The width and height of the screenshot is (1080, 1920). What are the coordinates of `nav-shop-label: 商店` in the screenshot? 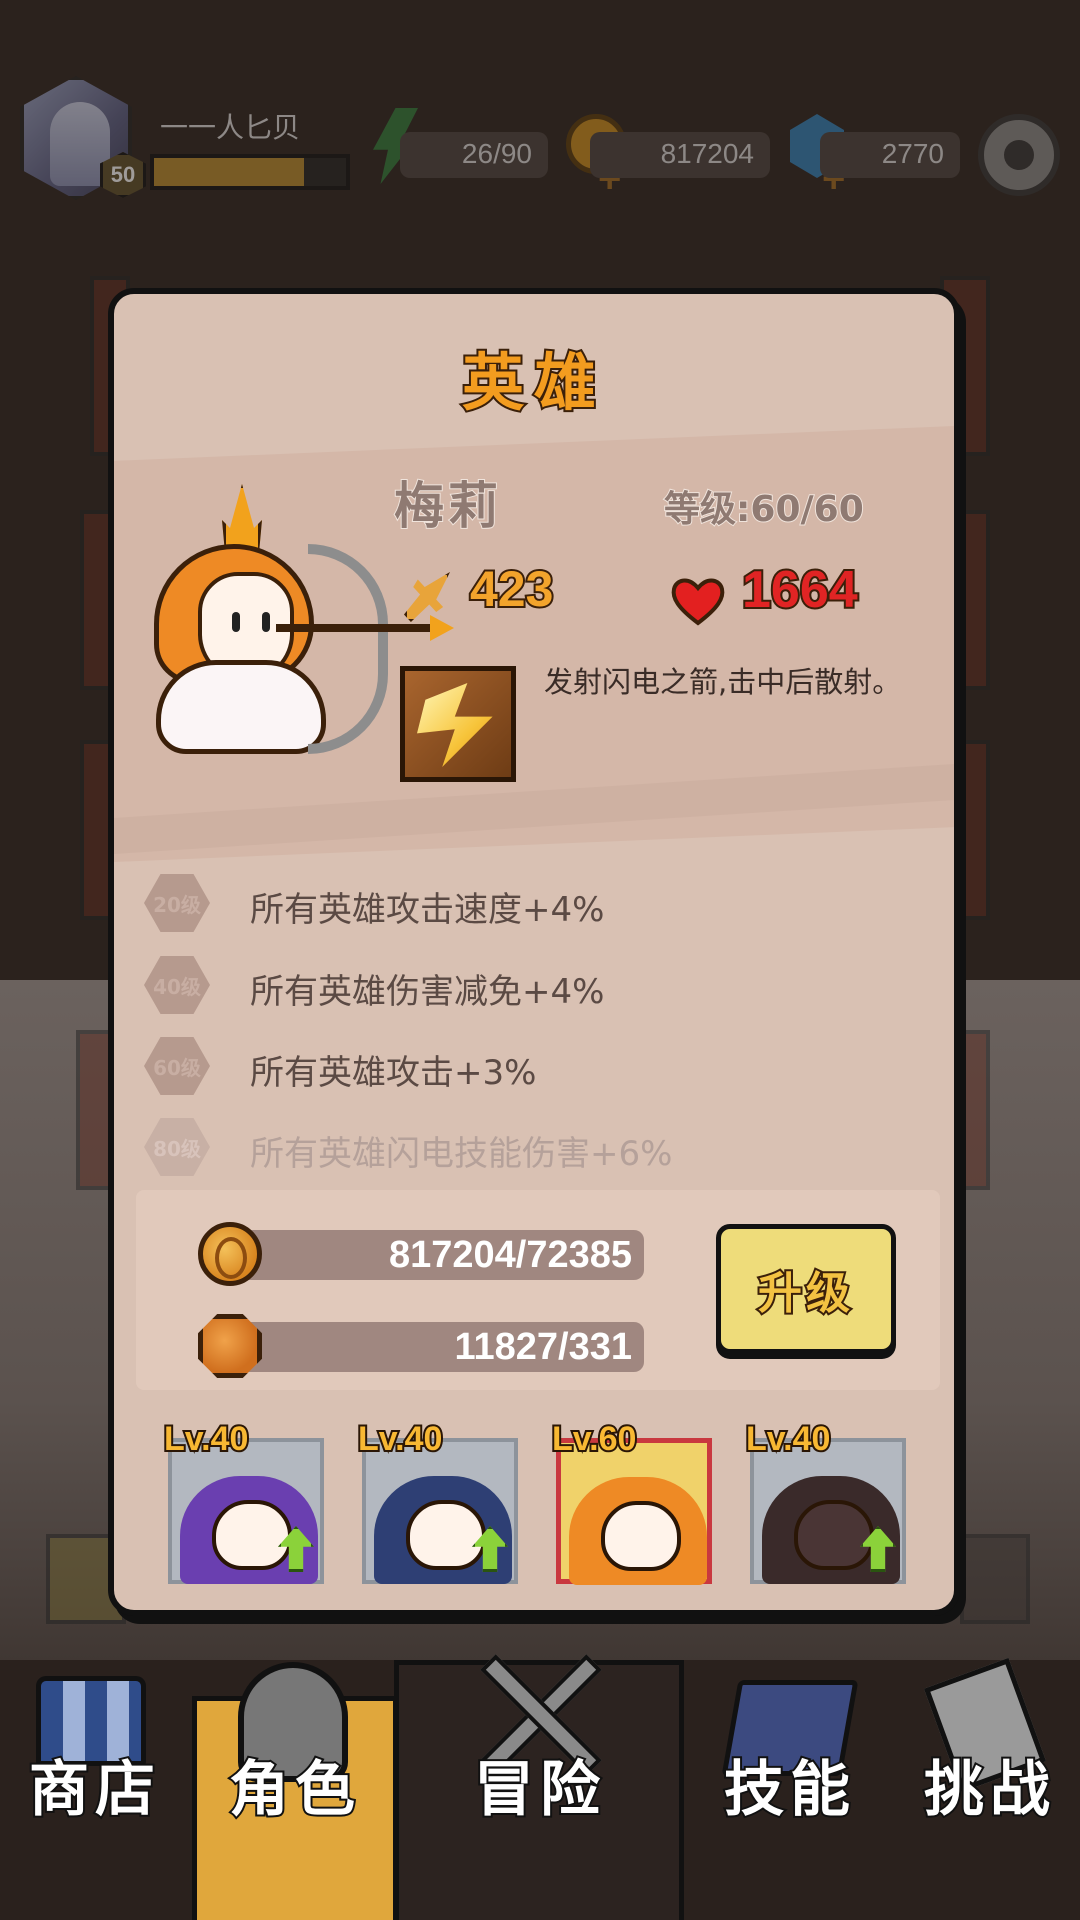 It's located at (94, 1790).